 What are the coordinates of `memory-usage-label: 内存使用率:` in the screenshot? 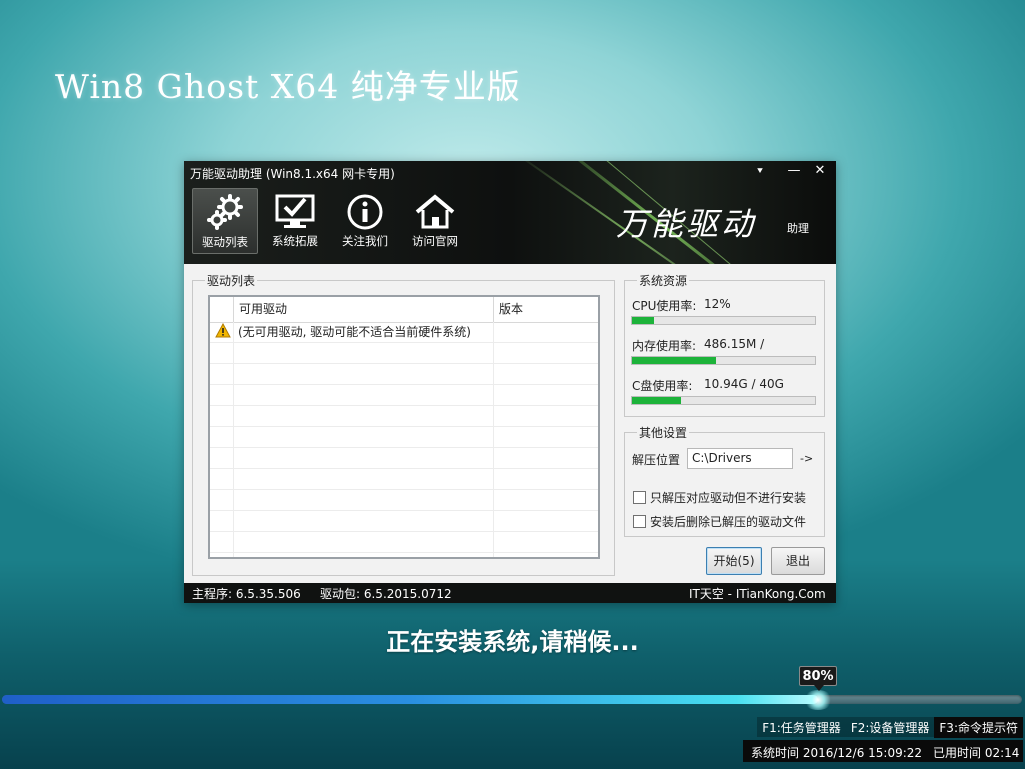 It's located at (664, 346).